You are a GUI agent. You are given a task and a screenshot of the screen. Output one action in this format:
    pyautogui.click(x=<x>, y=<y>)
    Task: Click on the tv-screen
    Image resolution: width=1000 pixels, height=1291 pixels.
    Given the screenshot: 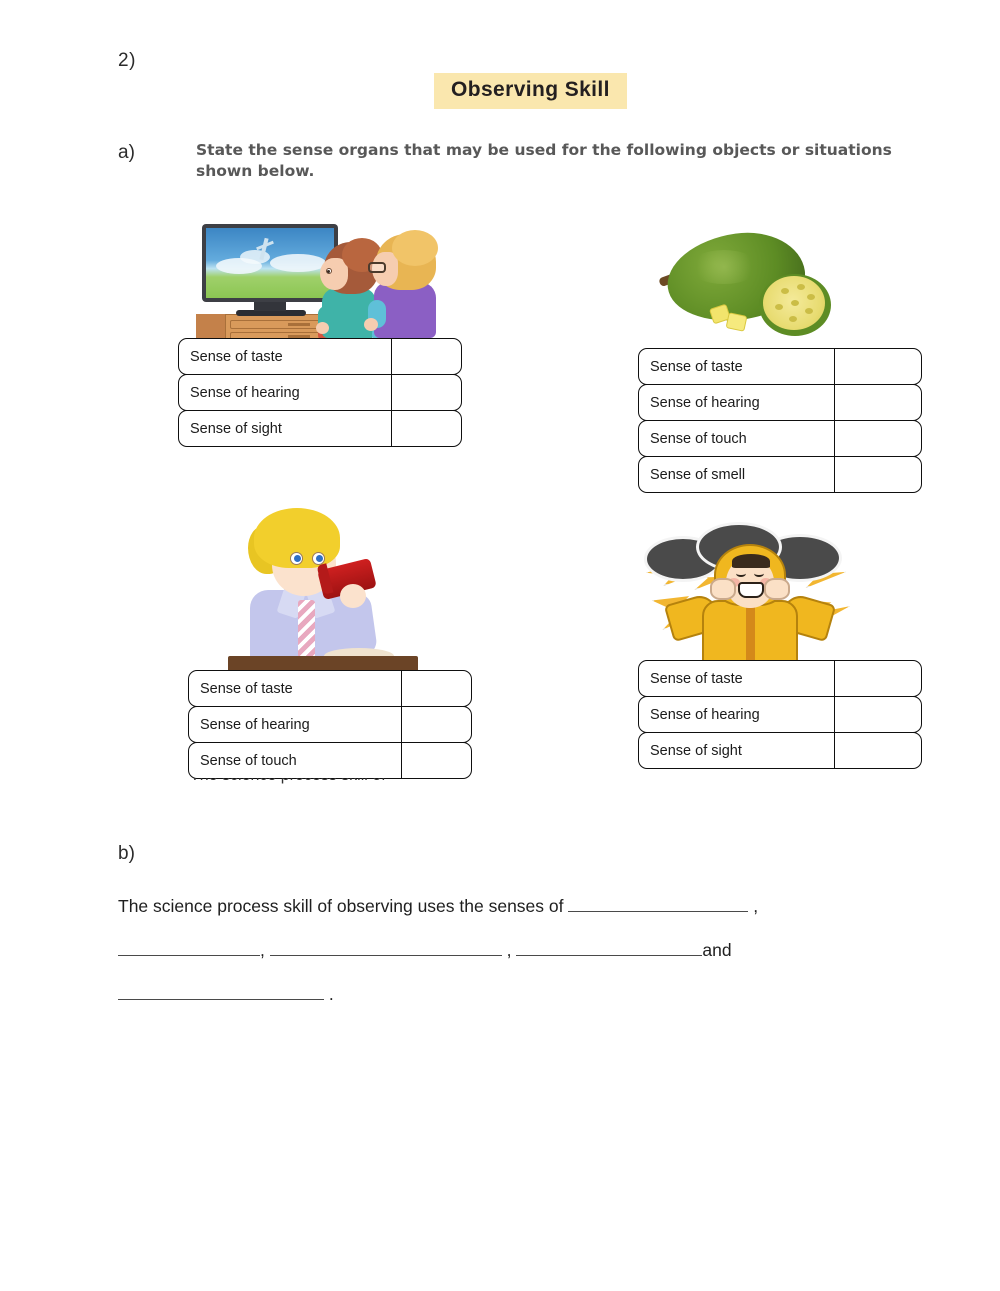 What is the action you would take?
    pyautogui.click(x=270, y=263)
    